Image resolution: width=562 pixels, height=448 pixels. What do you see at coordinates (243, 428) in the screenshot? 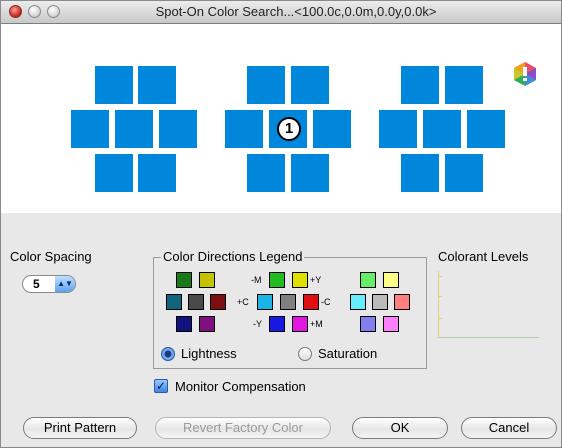
I see `revert-factory-color-button: Revert Factory Color` at bounding box center [243, 428].